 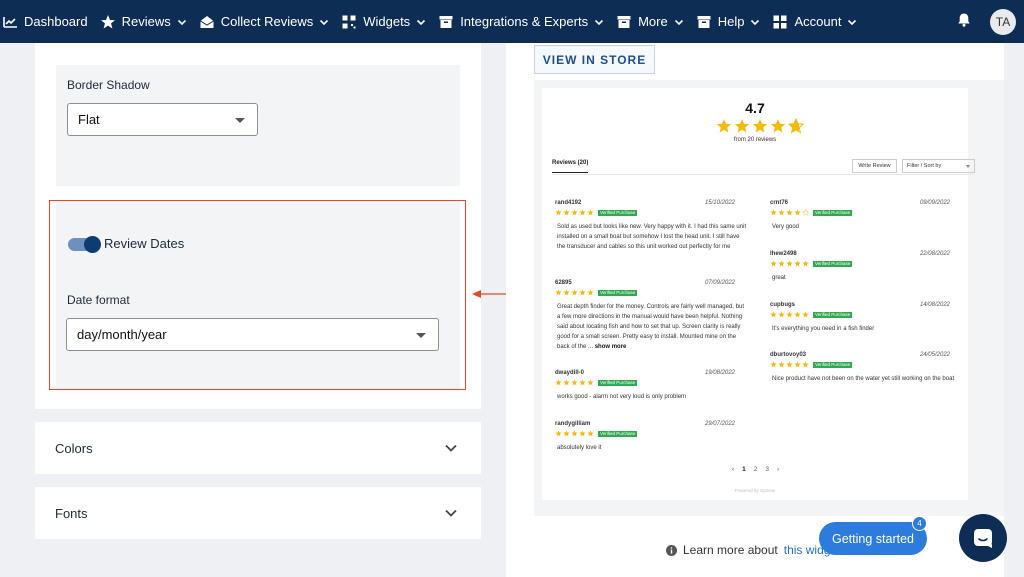 I want to click on border-shadow-select: Flat, so click(x=162, y=119).